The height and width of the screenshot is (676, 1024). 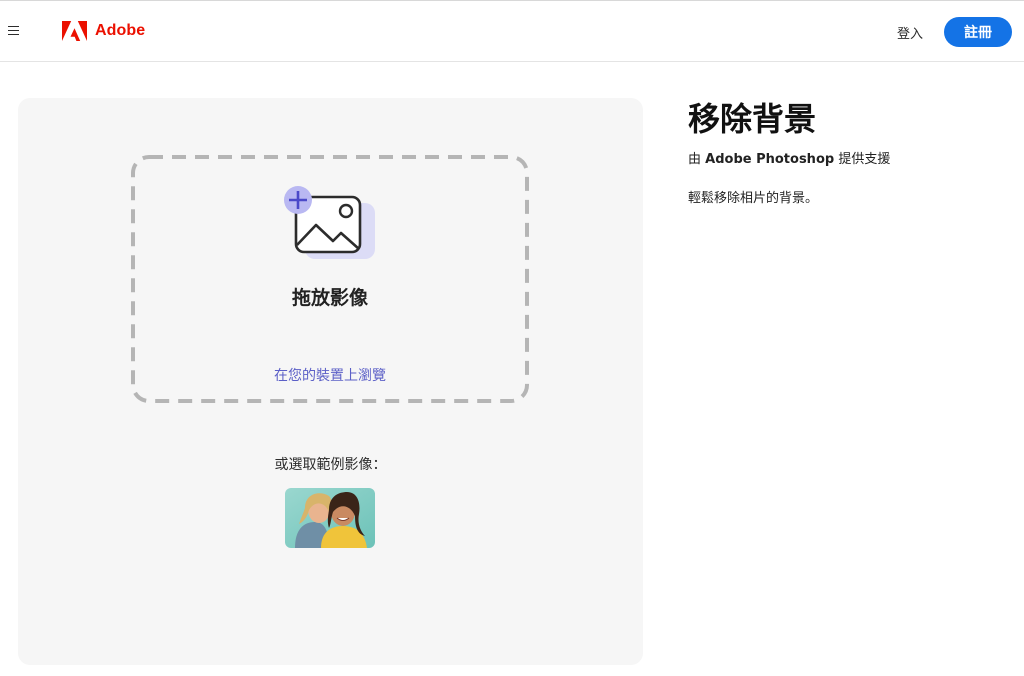 I want to click on sample-image-thumbnail, so click(x=330, y=518).